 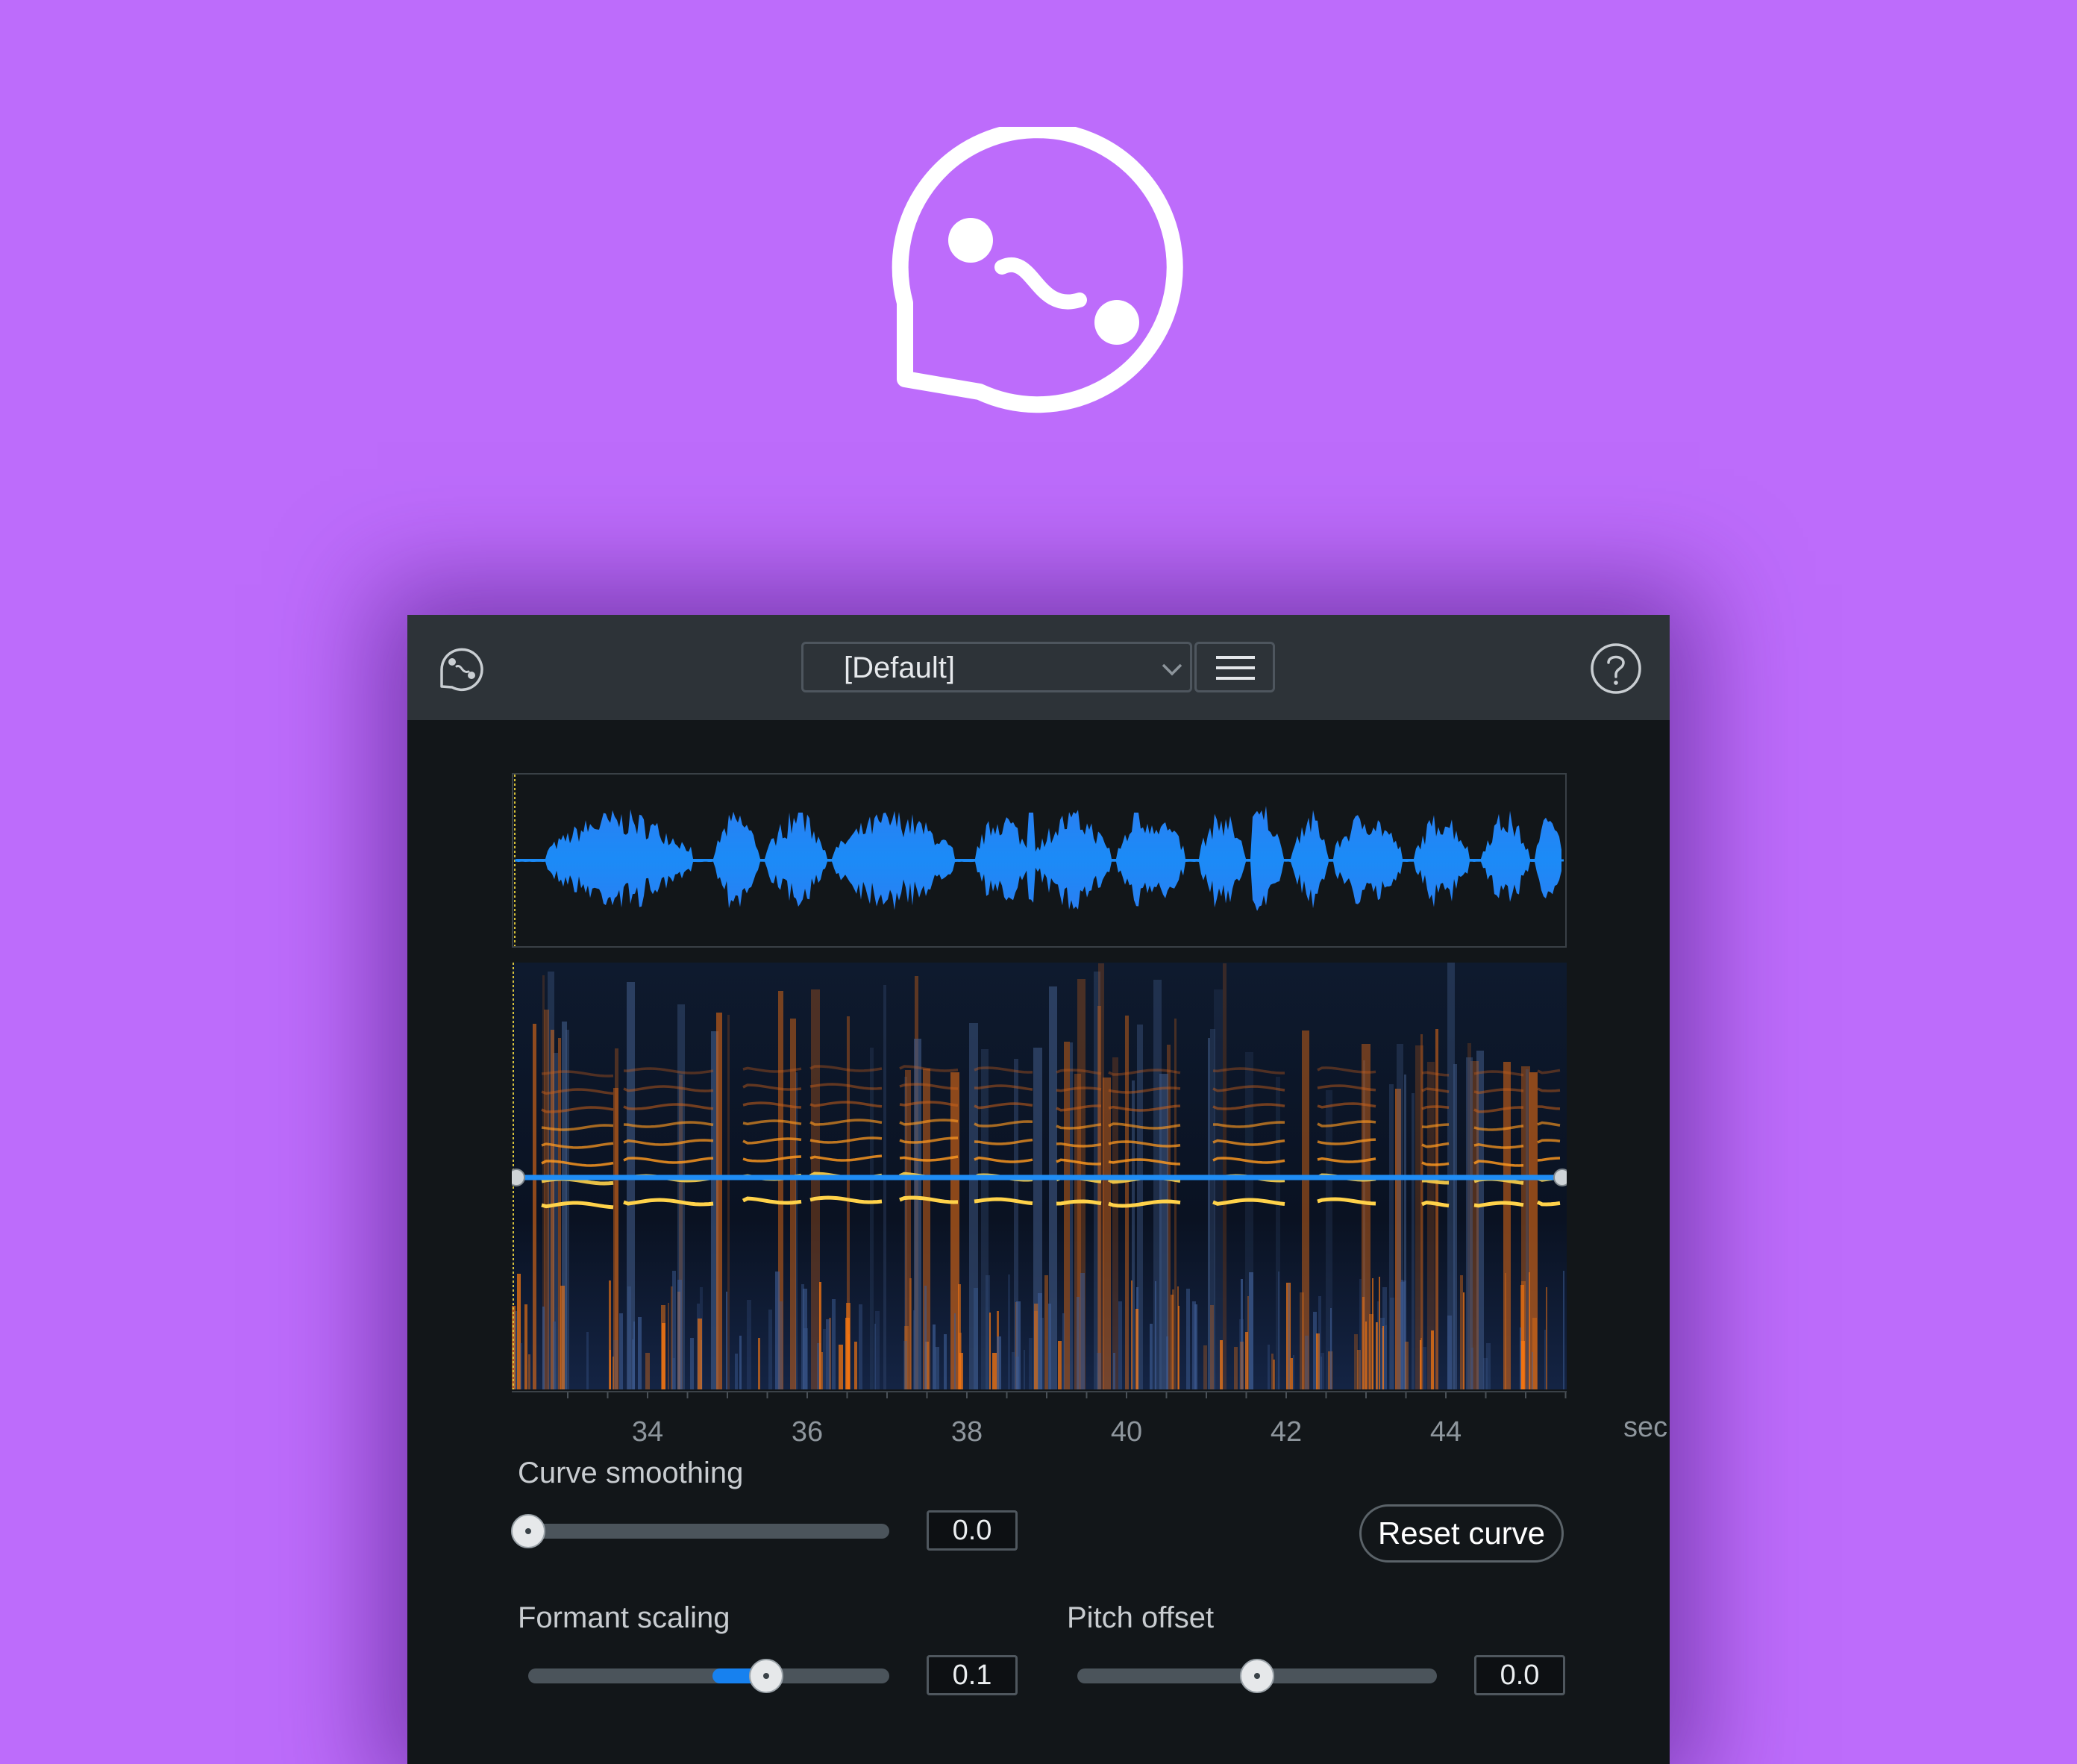 What do you see at coordinates (1172, 669) in the screenshot?
I see `chevron-down-icon` at bounding box center [1172, 669].